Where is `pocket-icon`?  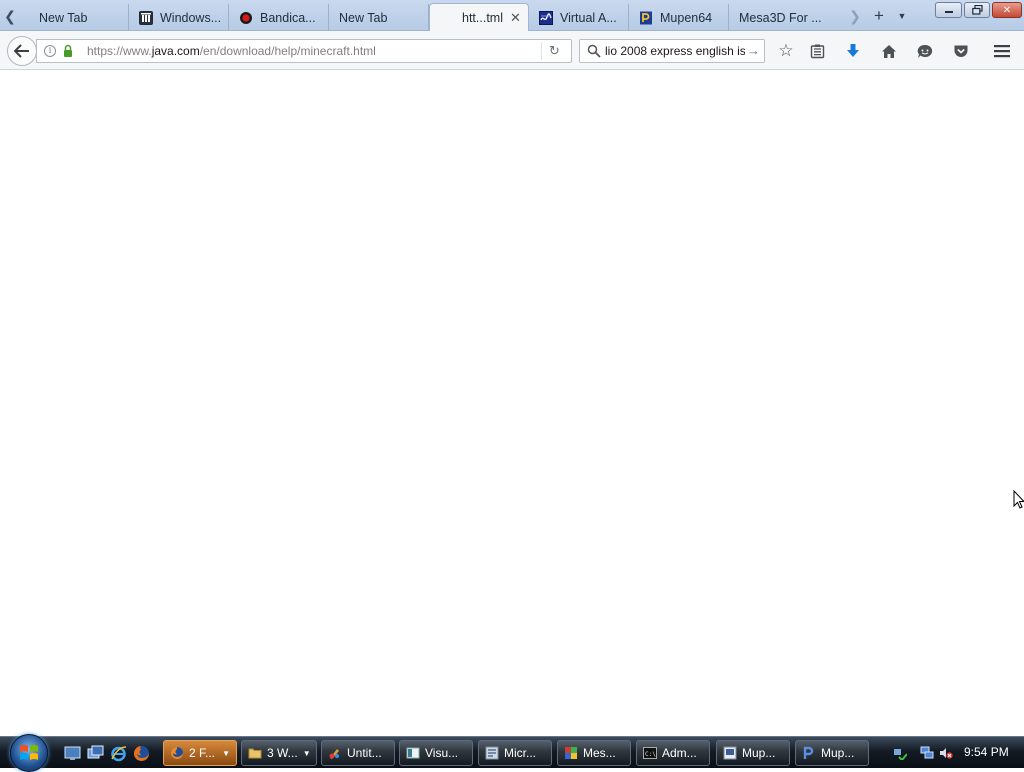
pocket-icon is located at coordinates (961, 51).